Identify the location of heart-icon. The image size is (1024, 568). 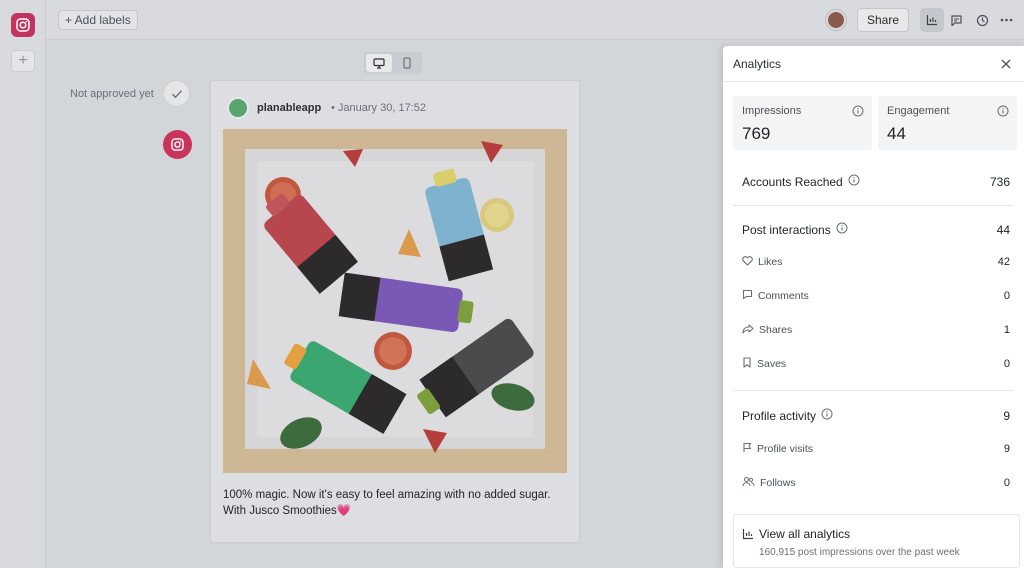
(747, 262).